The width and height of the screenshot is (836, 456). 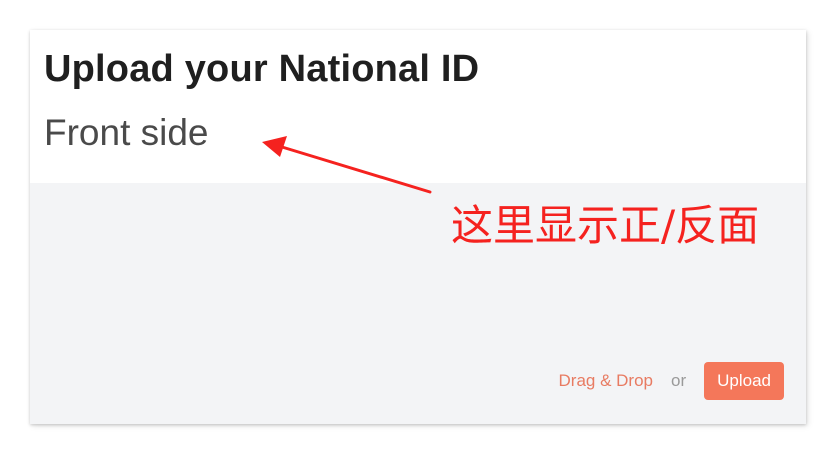 What do you see at coordinates (605, 225) in the screenshot?
I see `annotation-label: 这里显示正/反面` at bounding box center [605, 225].